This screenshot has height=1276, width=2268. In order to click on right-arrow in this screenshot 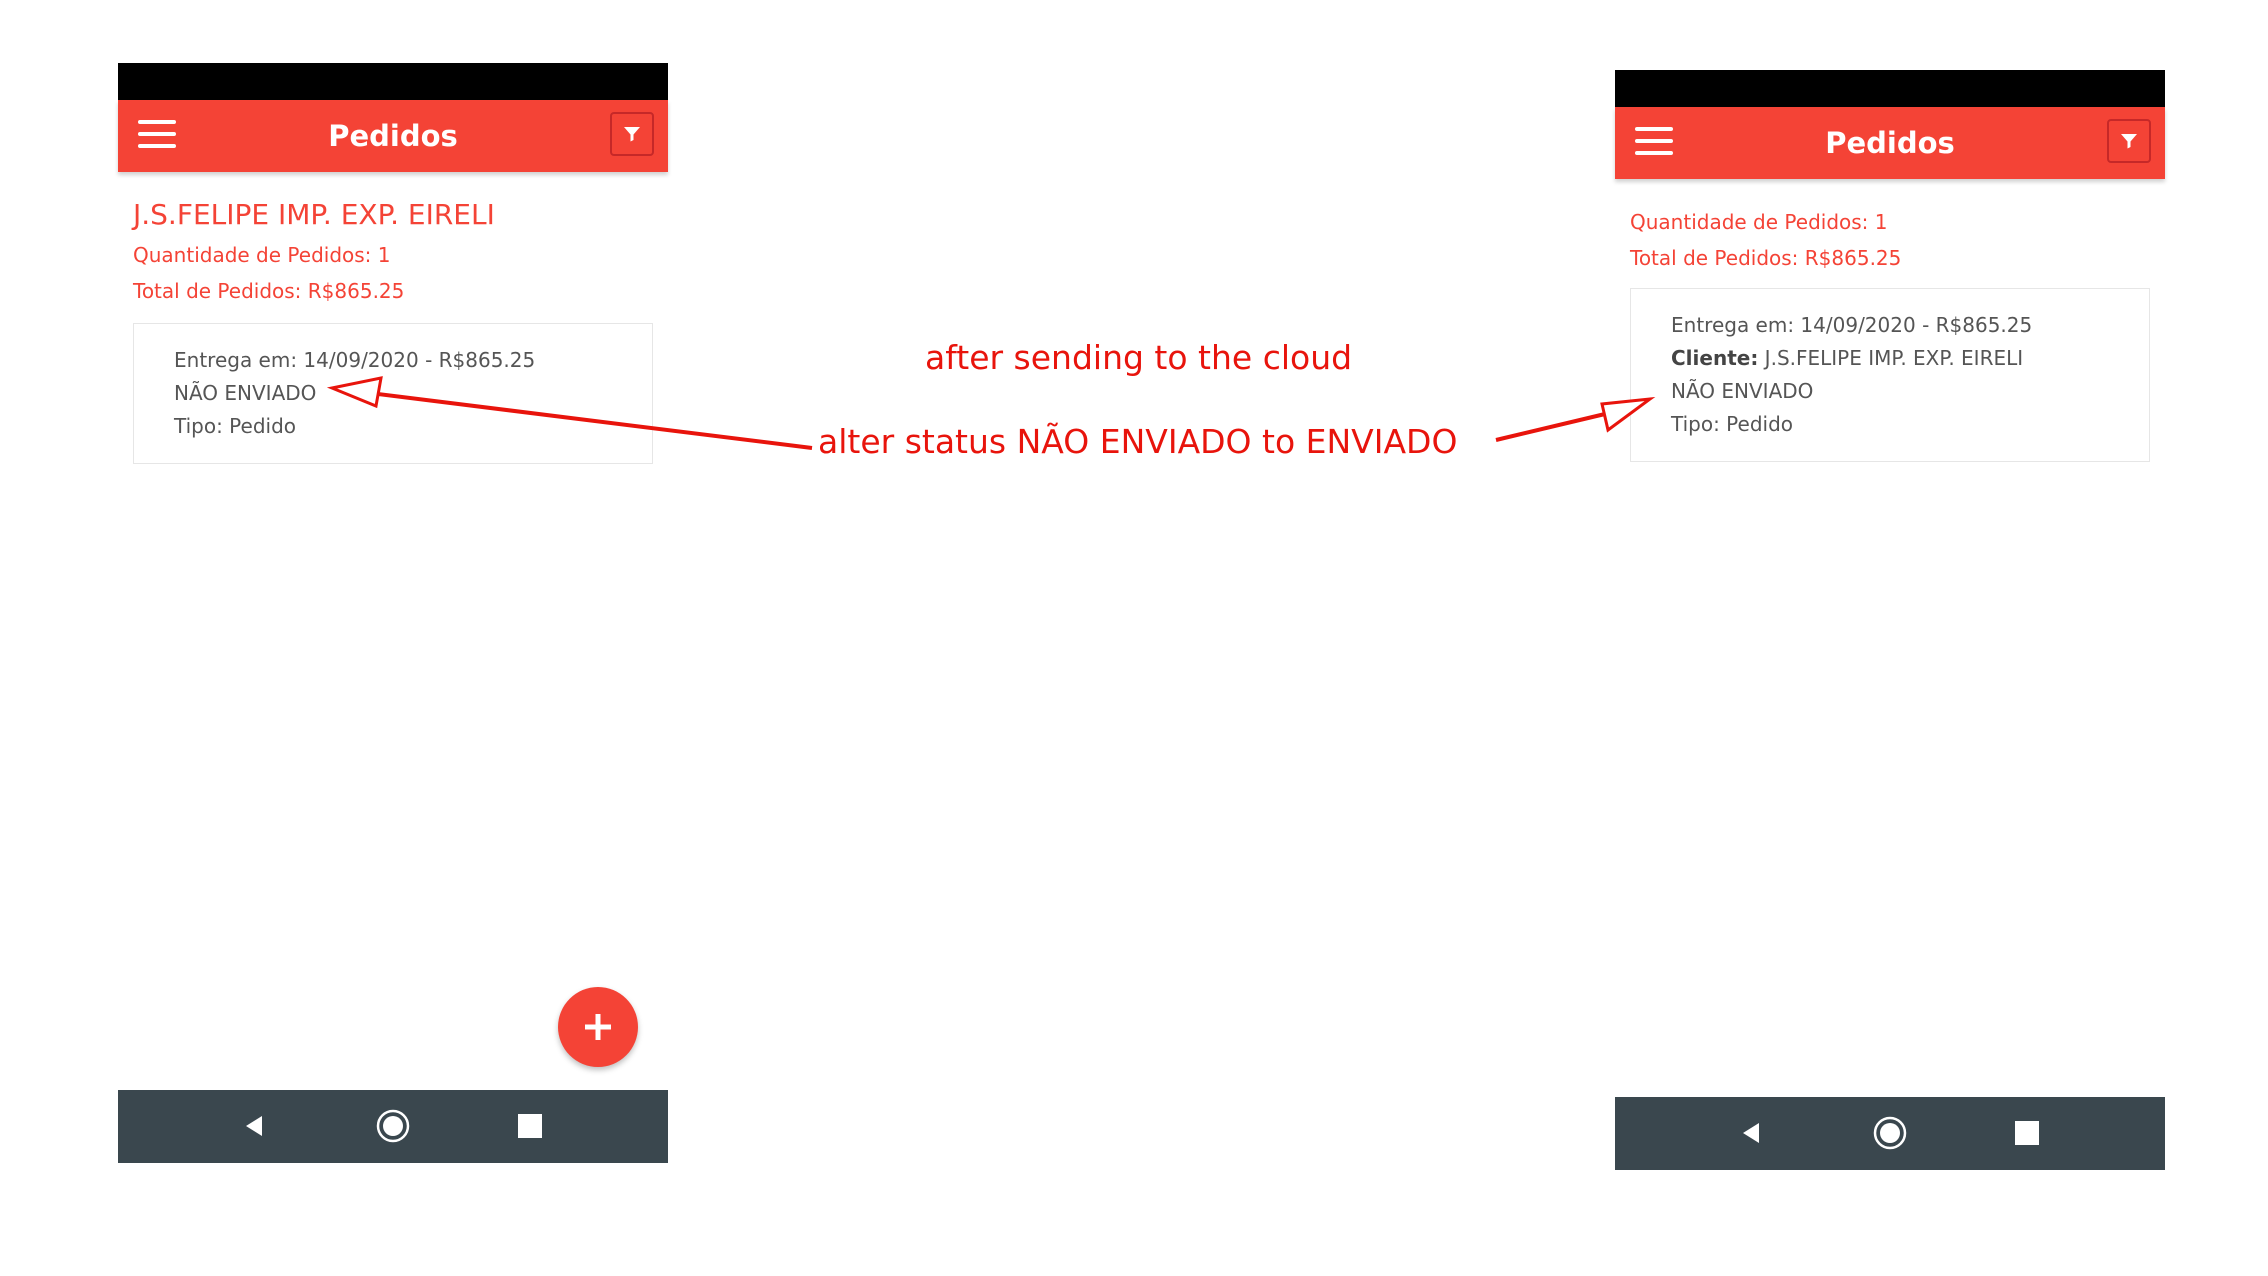, I will do `click(1575, 419)`.